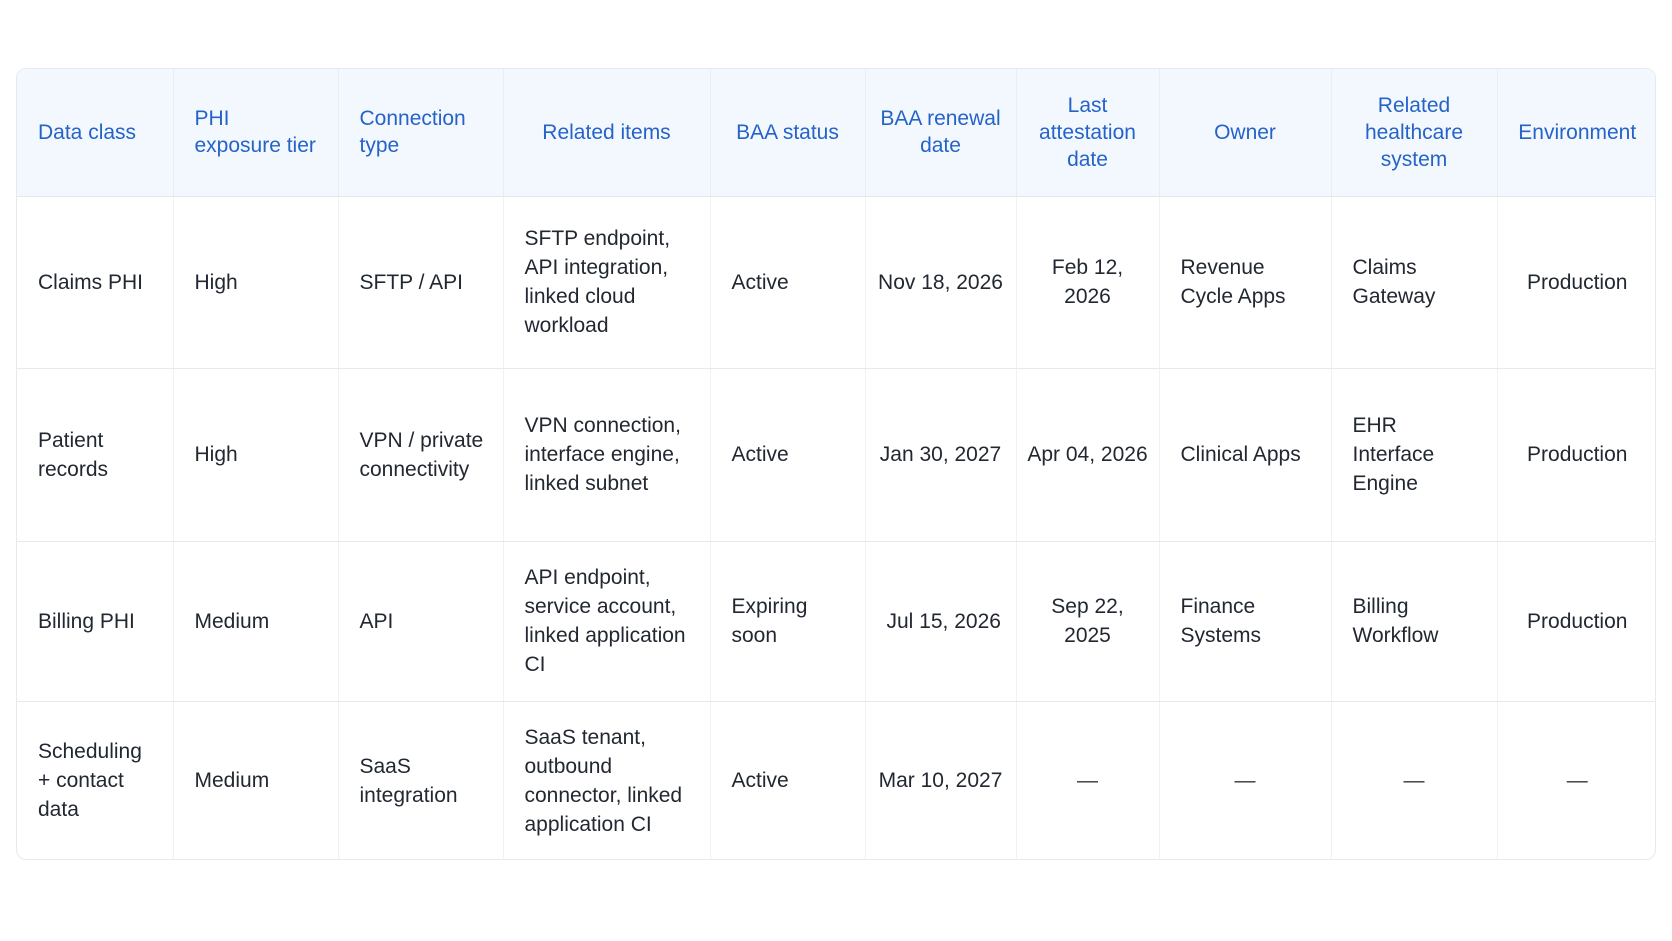  I want to click on cell-owner: —, so click(1245, 780).